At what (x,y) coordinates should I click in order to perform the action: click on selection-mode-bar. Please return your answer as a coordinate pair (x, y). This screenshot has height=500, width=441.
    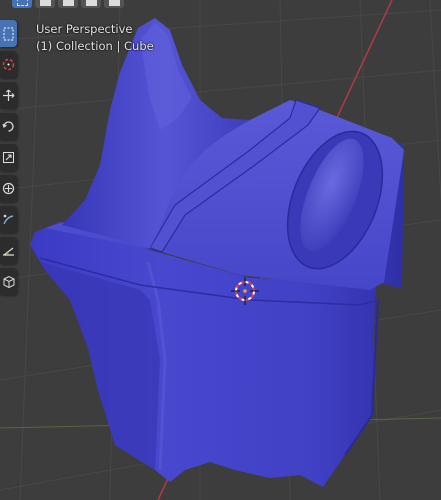
    Looking at the image, I should click on (68, 4).